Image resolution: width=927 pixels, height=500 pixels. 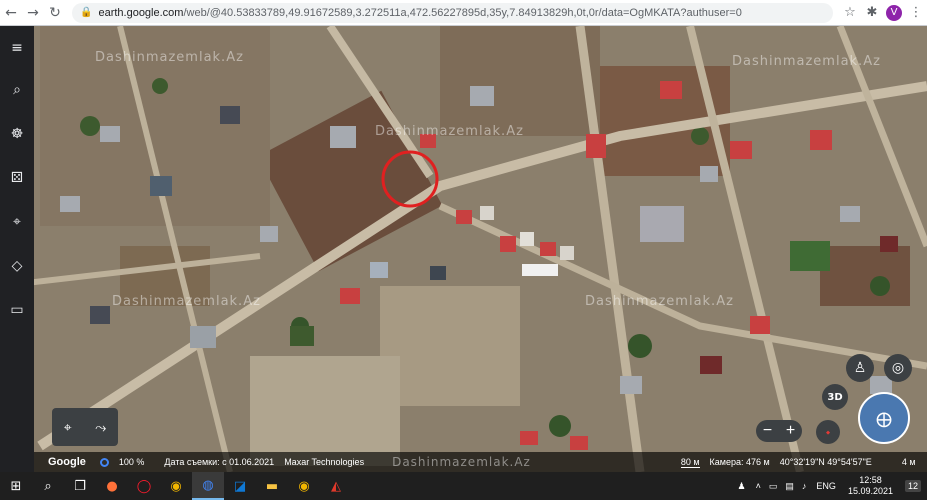 I want to click on acrobat-icon: ◭, so click(x=336, y=486).